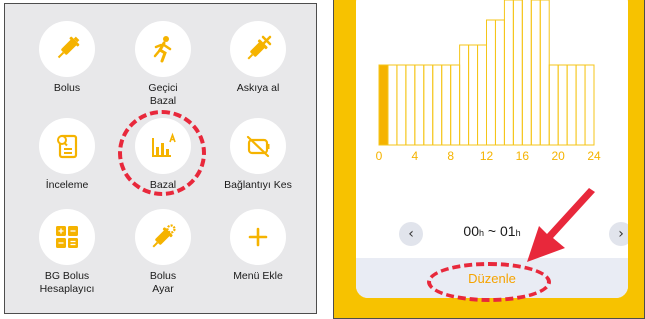 The width and height of the screenshot is (645, 319). I want to click on review-button: İnceleme, so click(67, 155).